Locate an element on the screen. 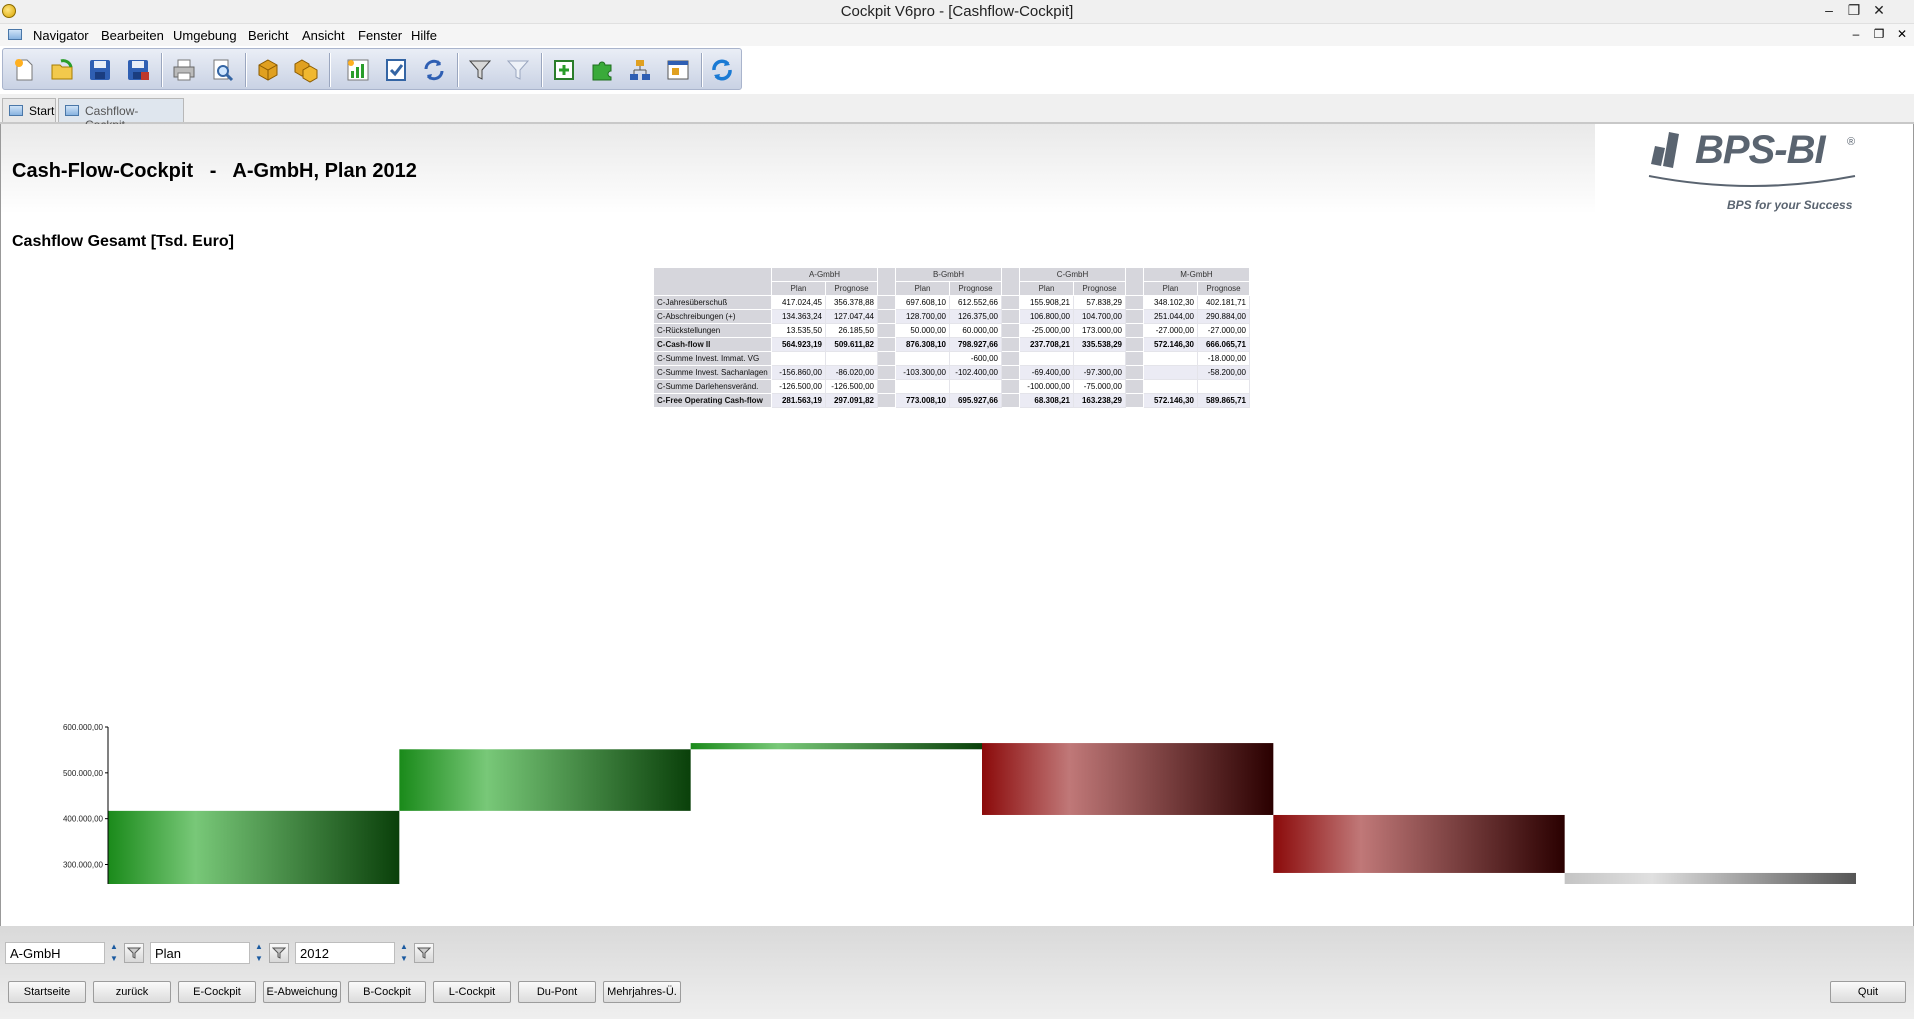 This screenshot has height=1019, width=1914. row-label: C-Jahresüberschuß is located at coordinates (712, 302).